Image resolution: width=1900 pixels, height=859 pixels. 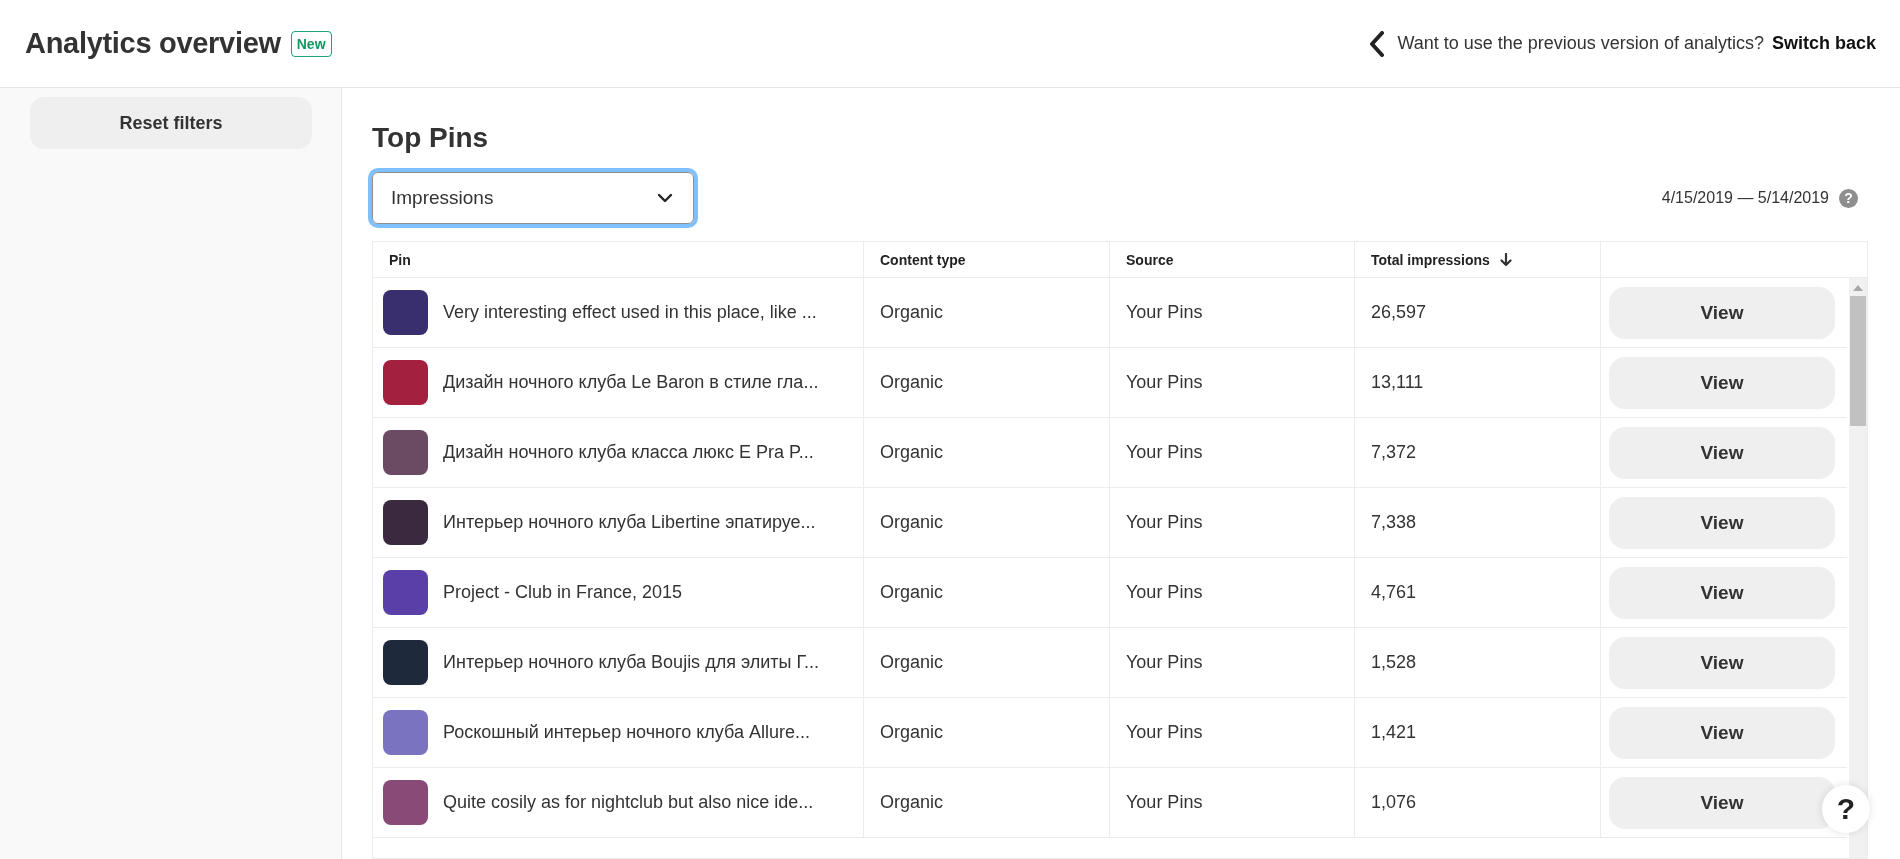 I want to click on impressions-cell: 1,421, so click(x=1394, y=732).